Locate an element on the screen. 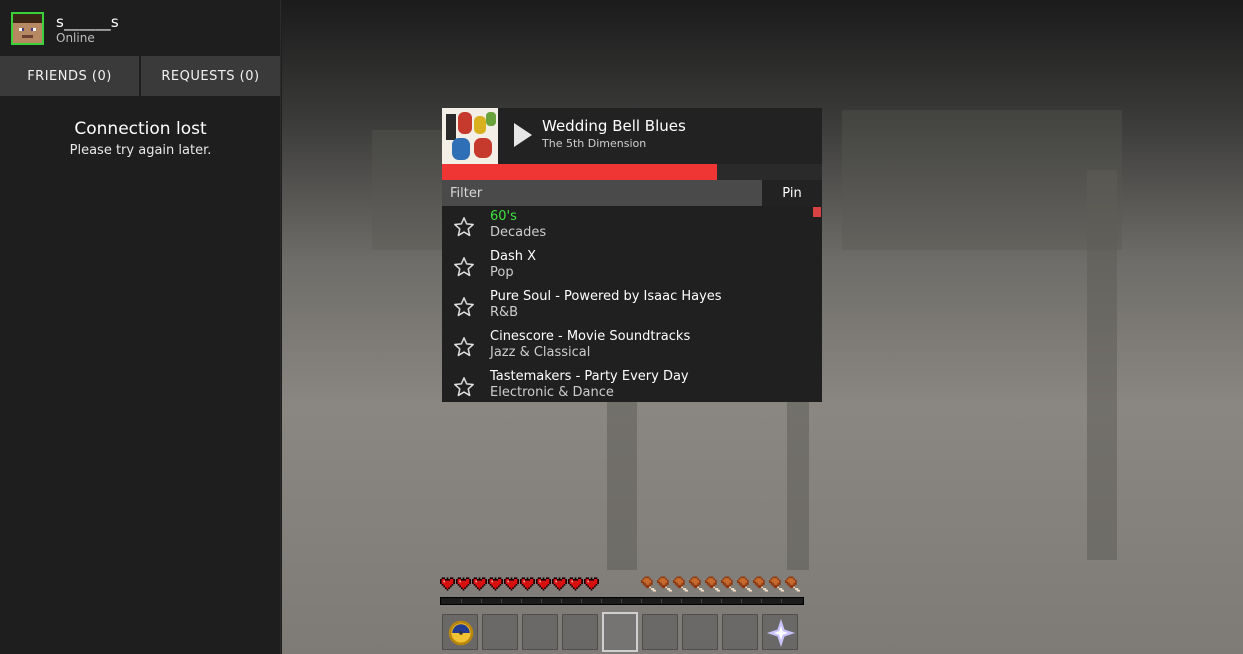 The image size is (1243, 654). station-item: Dash X Pop is located at coordinates (627, 266).